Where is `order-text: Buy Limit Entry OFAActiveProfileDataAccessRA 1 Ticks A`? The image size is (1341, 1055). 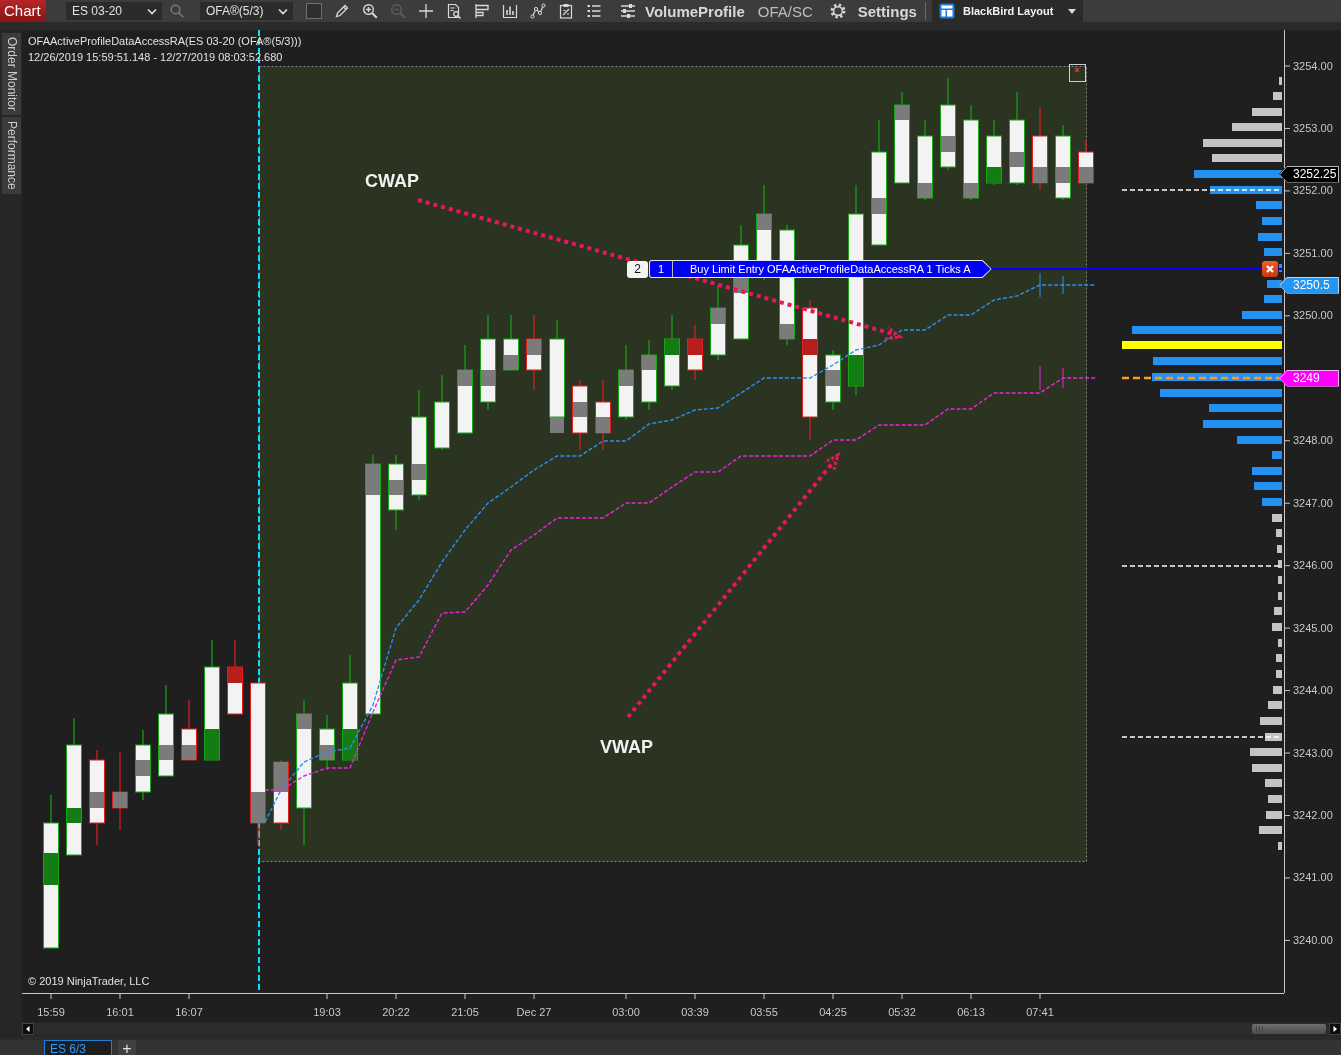 order-text: Buy Limit Entry OFAActiveProfileDataAccessRA 1 Ticks A is located at coordinates (830, 269).